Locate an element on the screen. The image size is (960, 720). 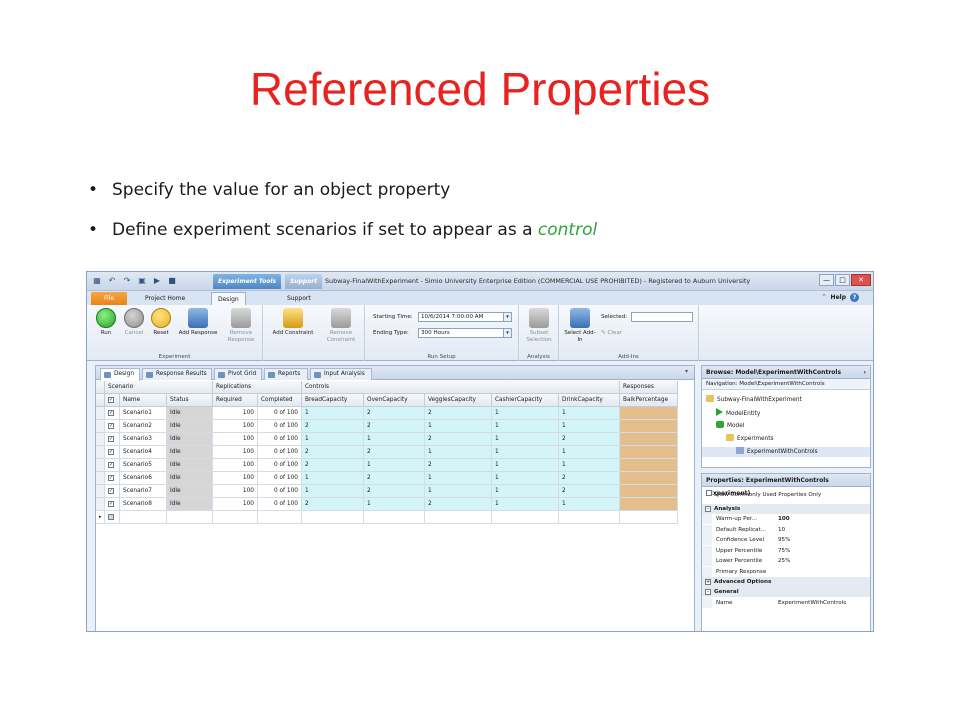
minimize-icon: — is located at coordinates (826, 280).